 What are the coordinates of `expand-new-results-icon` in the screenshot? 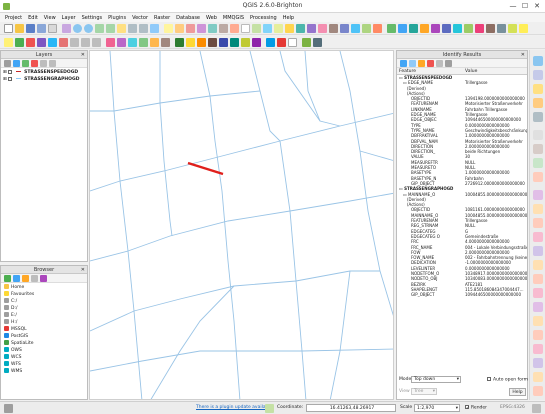 It's located at (421, 63).